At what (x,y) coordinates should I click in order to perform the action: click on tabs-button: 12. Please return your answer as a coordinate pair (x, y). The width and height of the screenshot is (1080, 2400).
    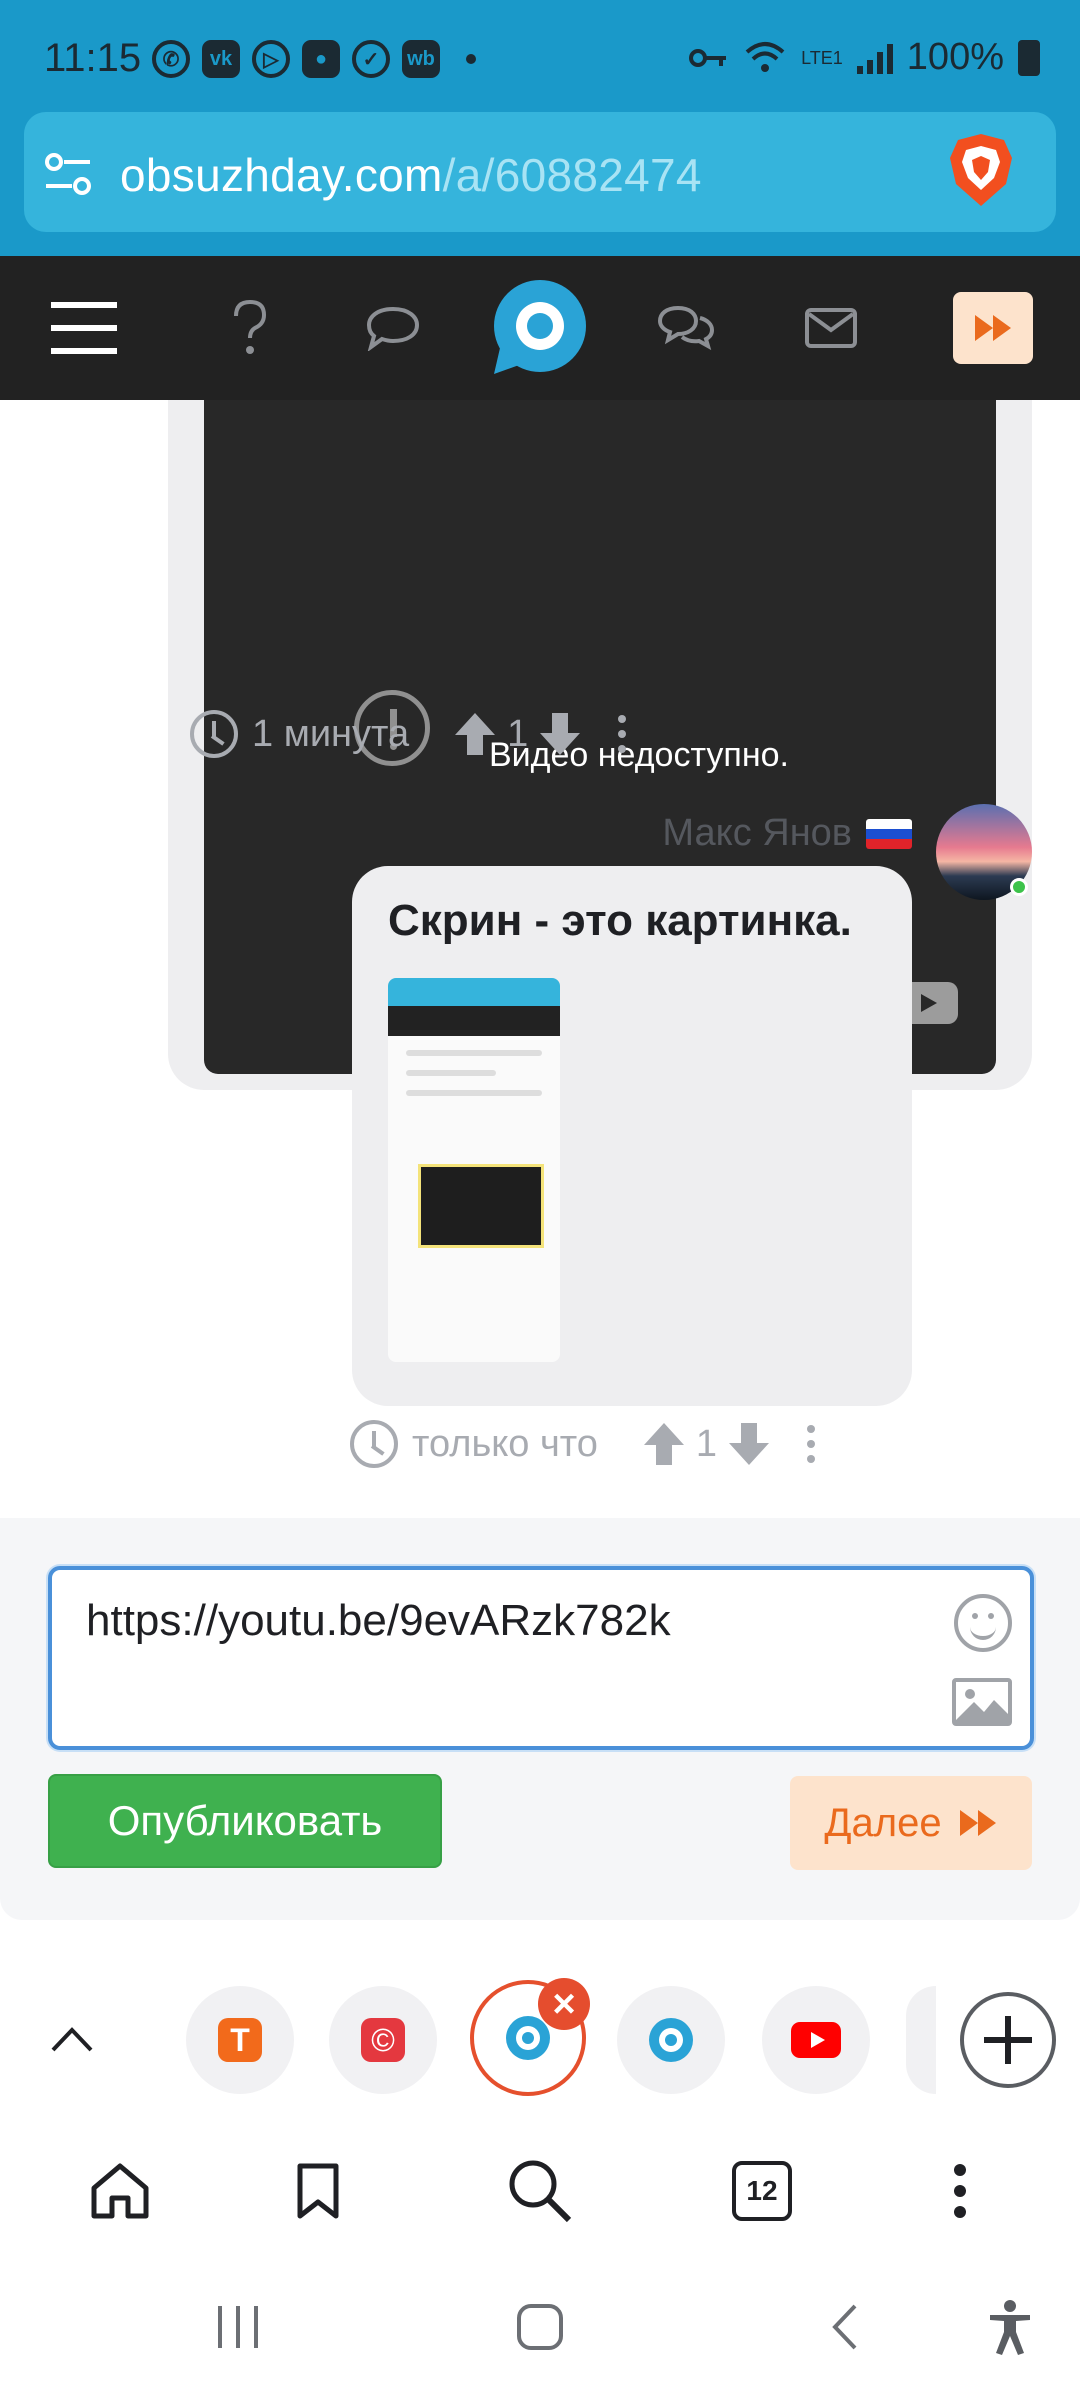
    Looking at the image, I should click on (762, 2191).